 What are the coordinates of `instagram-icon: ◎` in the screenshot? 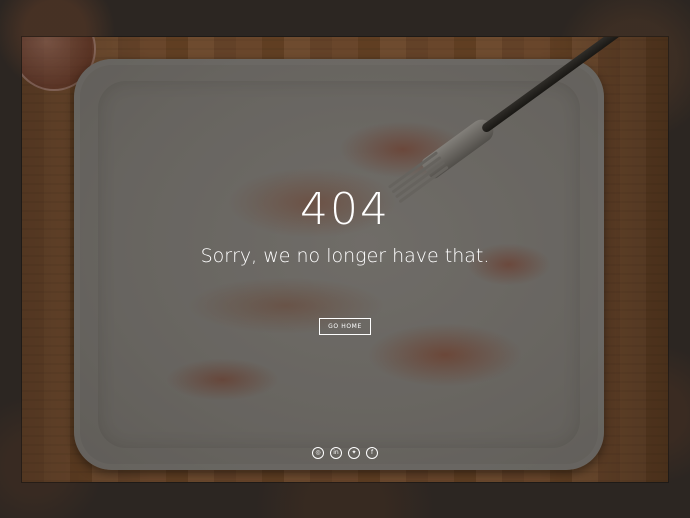 It's located at (318, 453).